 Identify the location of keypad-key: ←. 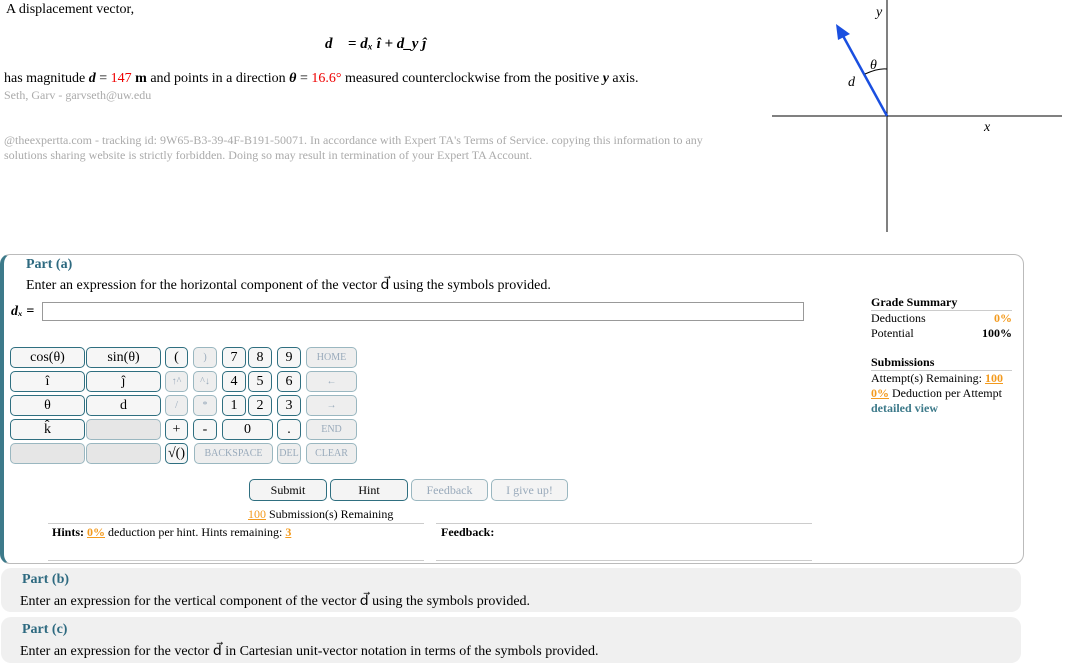
(331, 381).